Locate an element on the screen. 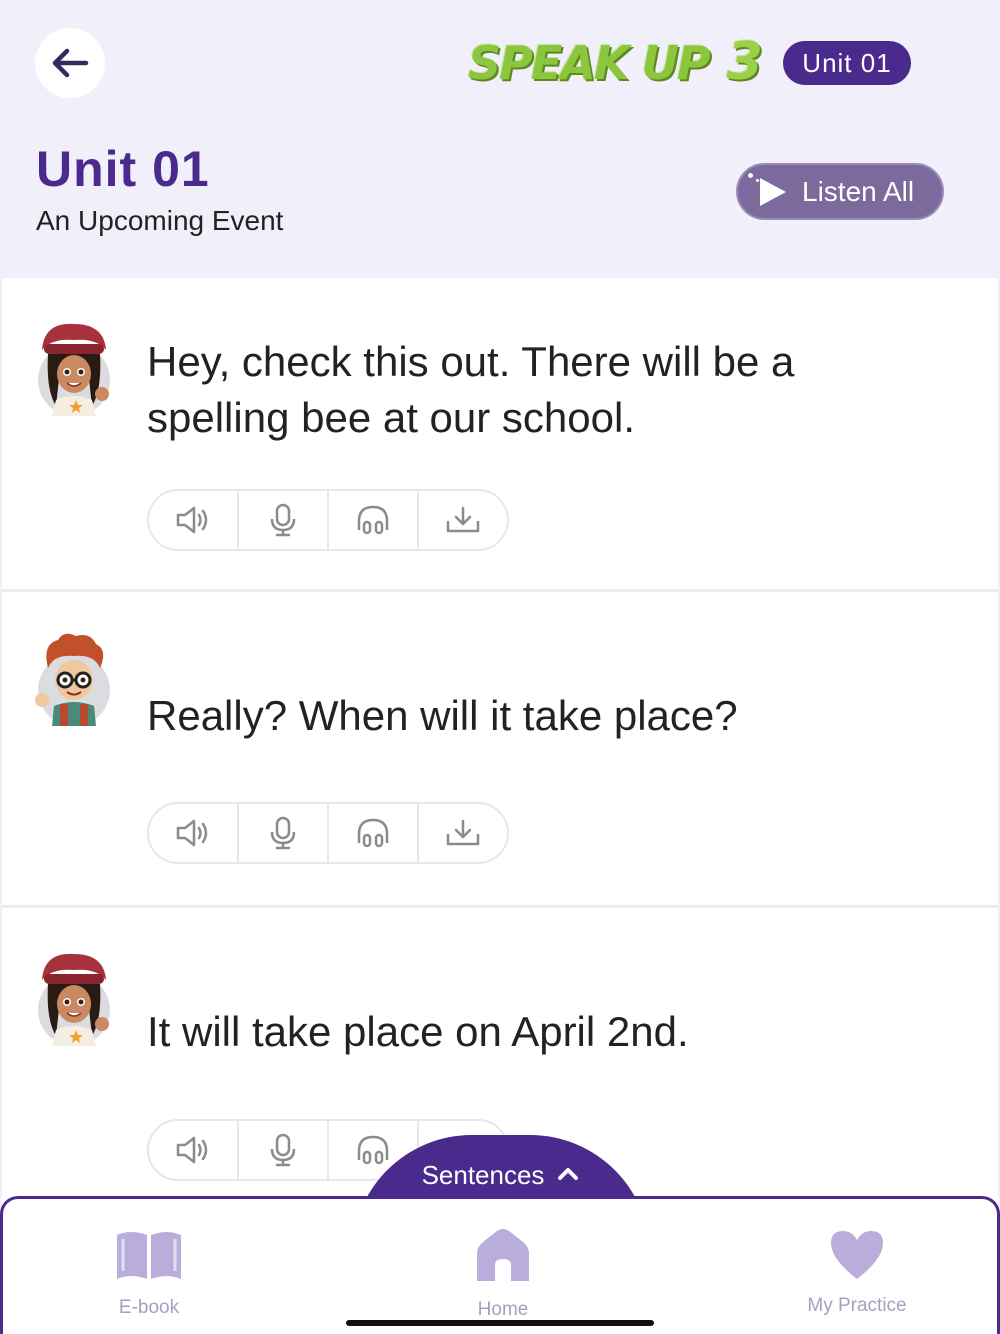 This screenshot has height=1334, width=1000. sentence-text: Really? When will it take place? is located at coordinates (442, 715).